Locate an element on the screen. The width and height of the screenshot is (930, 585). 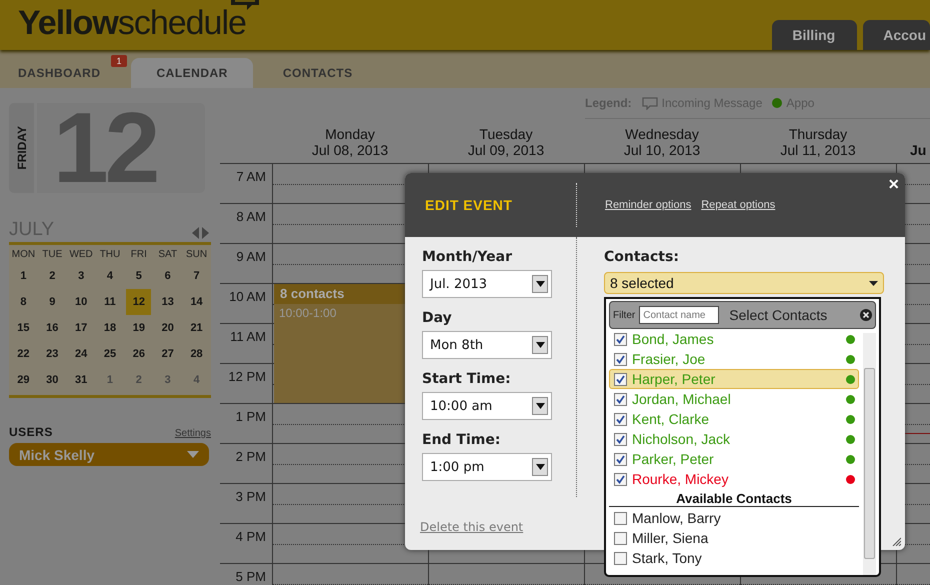
close-button: × is located at coordinates (893, 184).